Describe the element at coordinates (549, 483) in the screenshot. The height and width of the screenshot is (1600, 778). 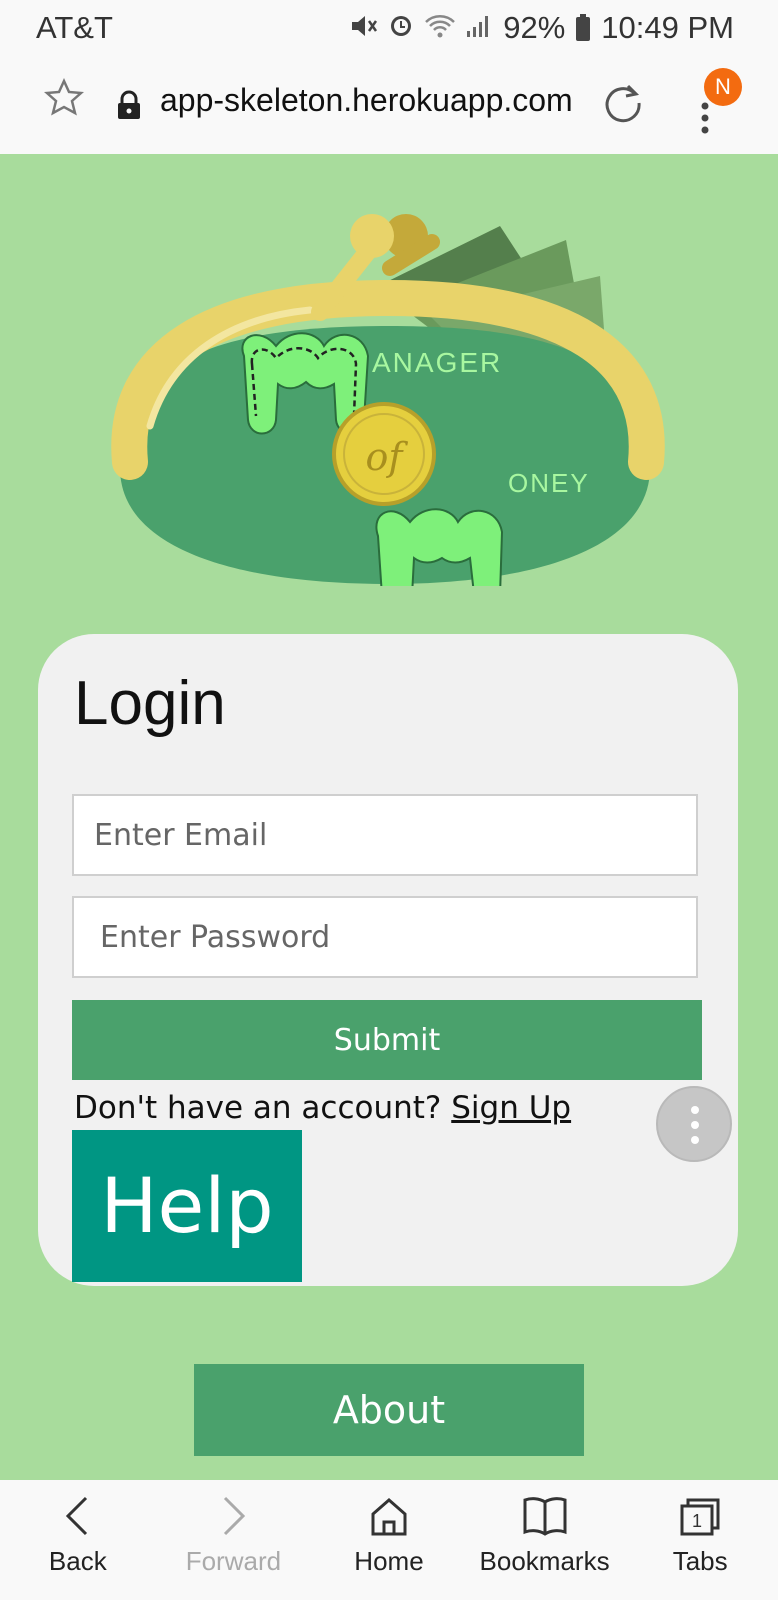
I see `logo-money-text: ONEY` at that location.